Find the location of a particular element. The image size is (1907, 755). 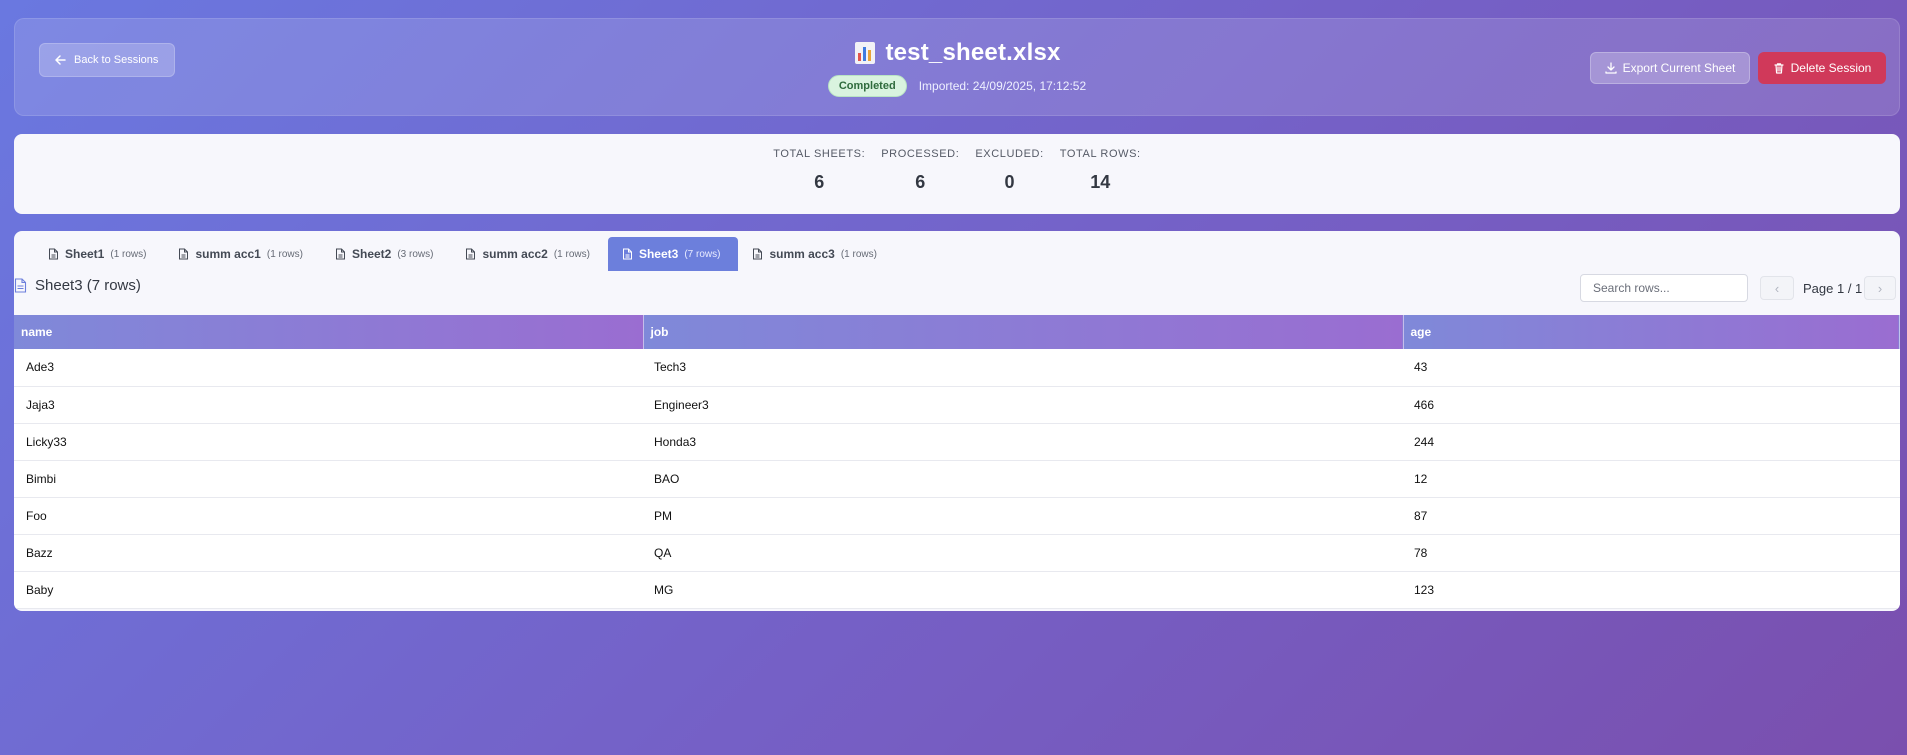

table-row: Licky33 Honda3 244 is located at coordinates (957, 442).